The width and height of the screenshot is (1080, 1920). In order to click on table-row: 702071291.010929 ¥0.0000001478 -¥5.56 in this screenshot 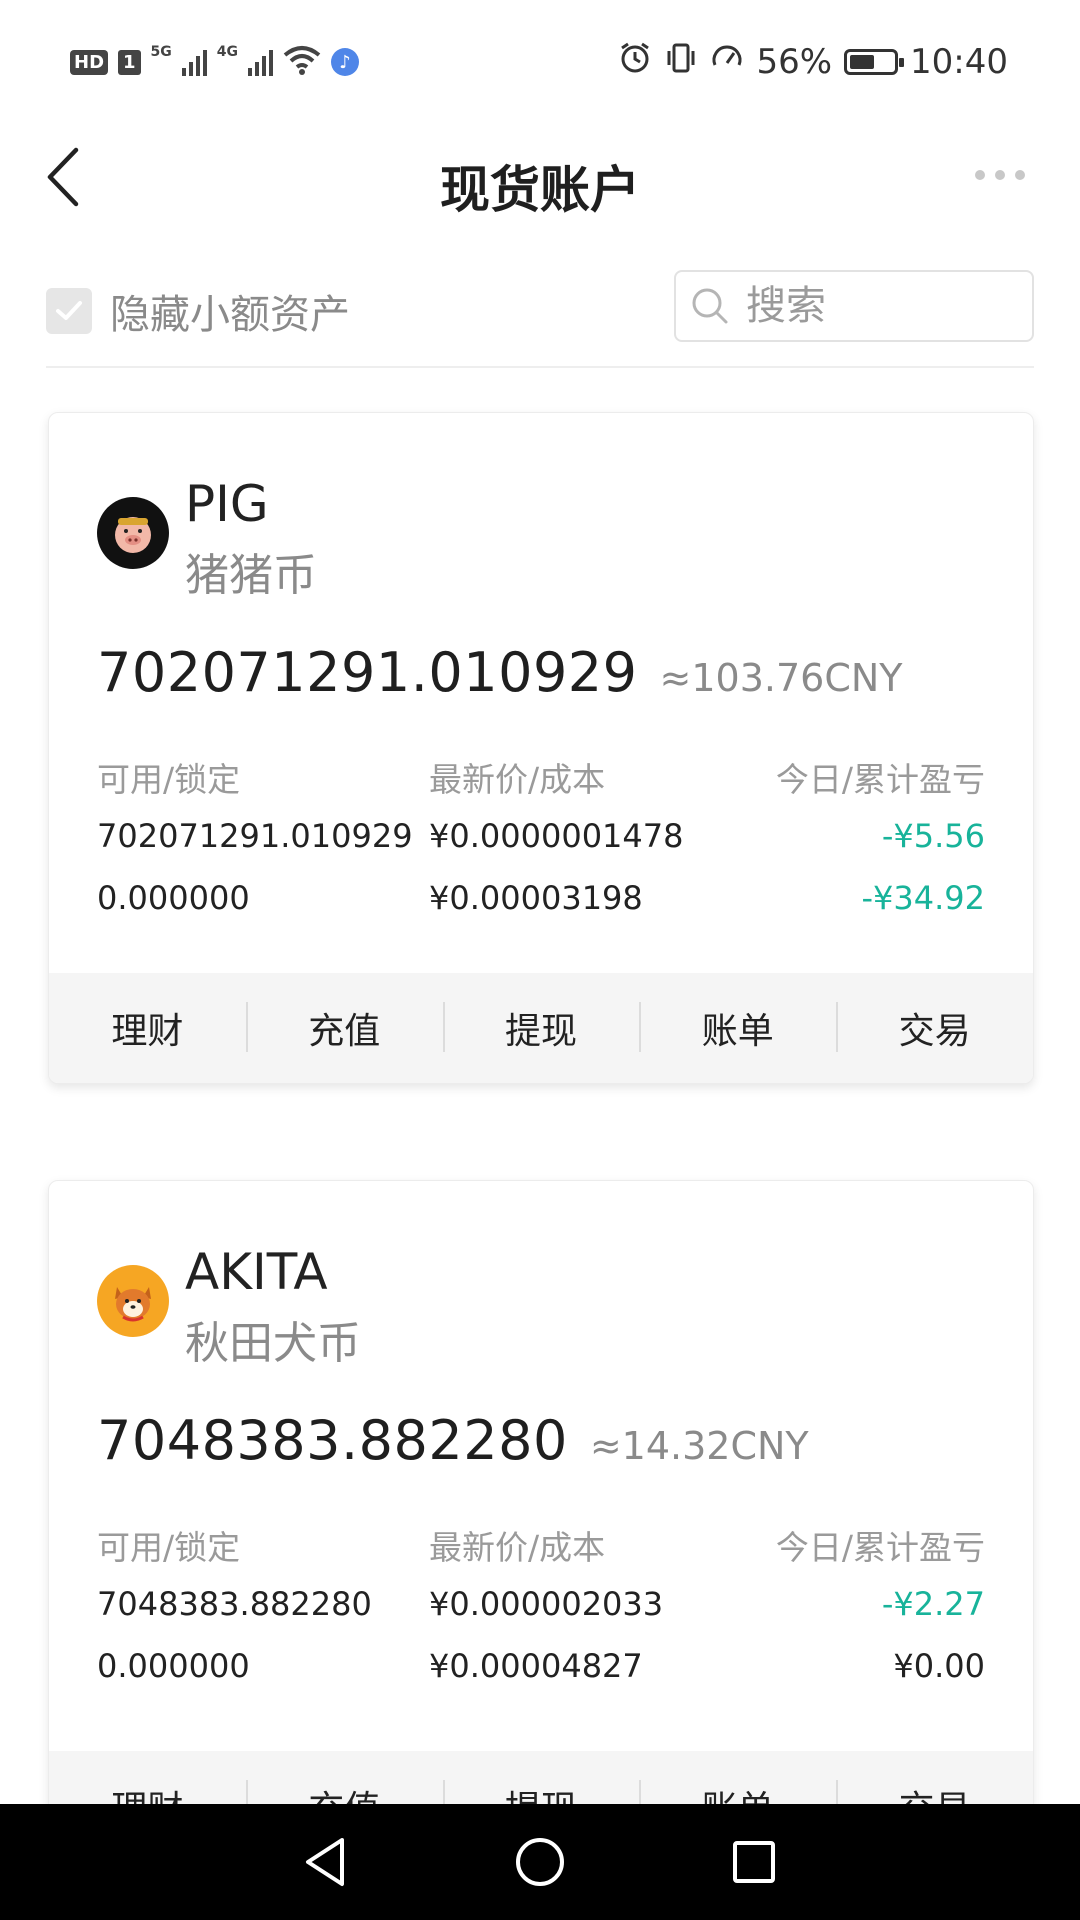, I will do `click(541, 848)`.